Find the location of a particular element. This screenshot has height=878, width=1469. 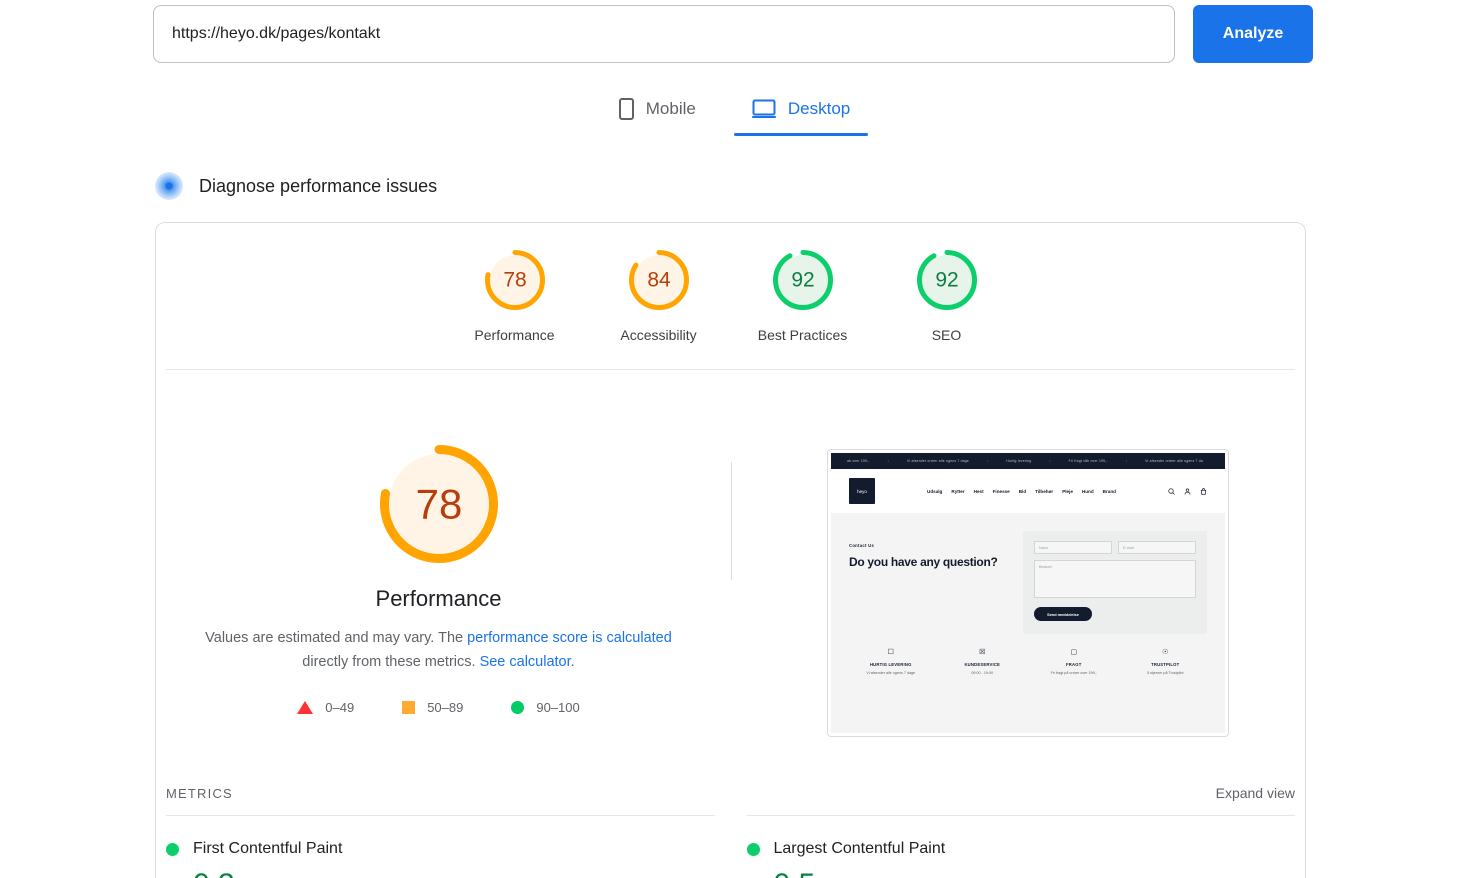

announcement-item: Vi afsender ordrer alle ugens 7 da is located at coordinates (1174, 461).